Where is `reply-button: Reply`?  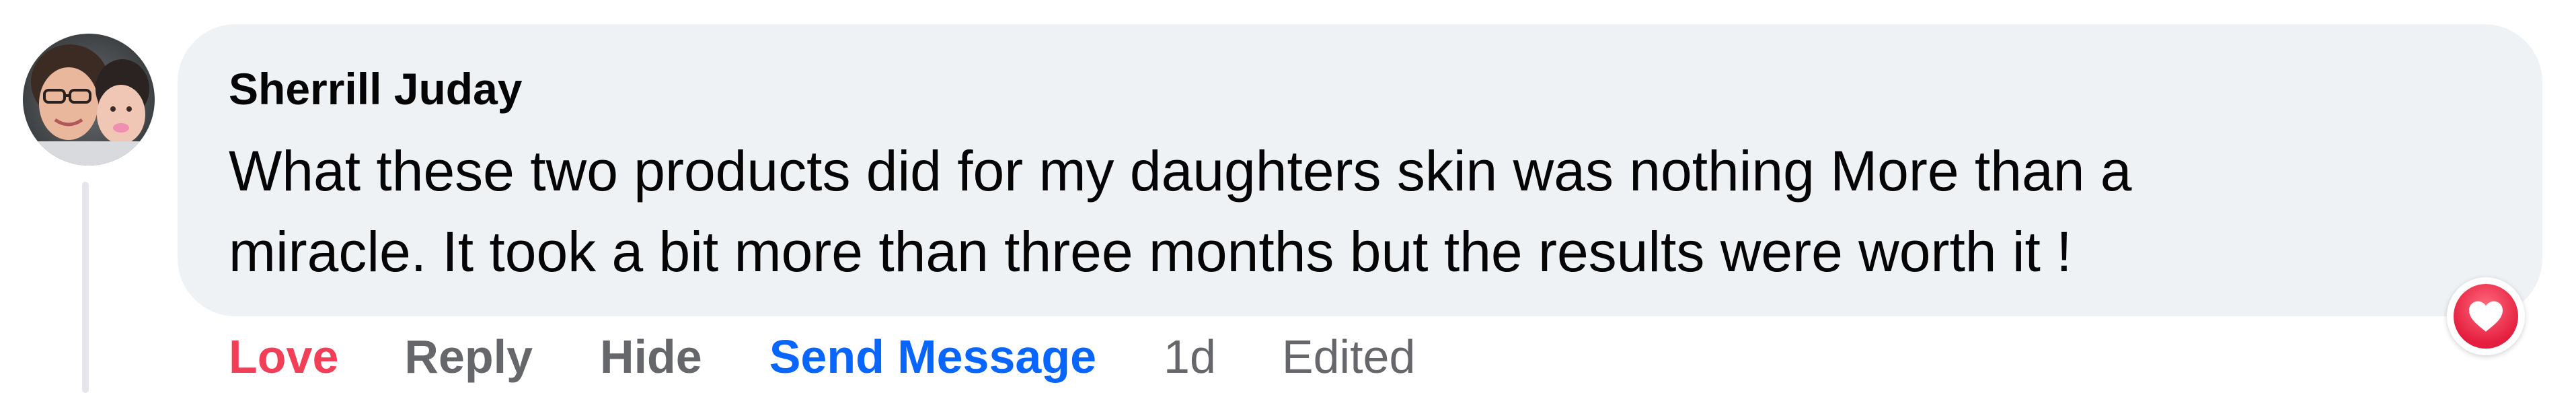
reply-button: Reply is located at coordinates (468, 357).